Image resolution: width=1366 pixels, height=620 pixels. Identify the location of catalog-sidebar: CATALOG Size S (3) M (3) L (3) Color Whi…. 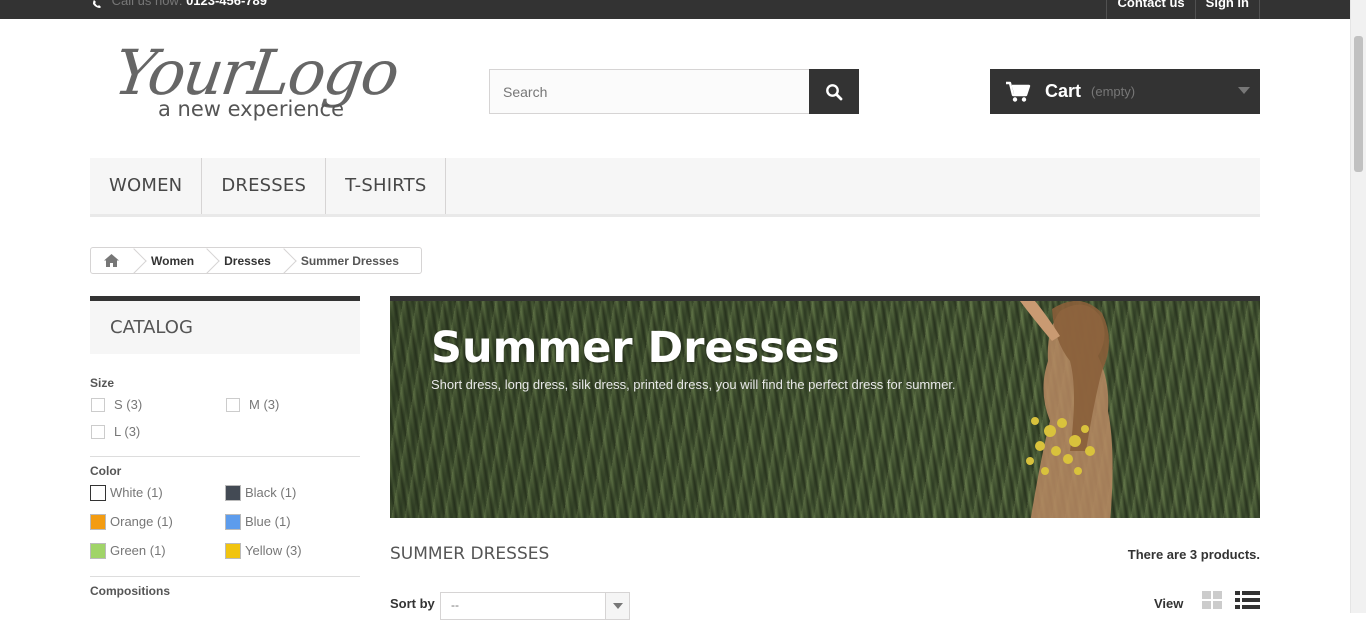
(225, 447).